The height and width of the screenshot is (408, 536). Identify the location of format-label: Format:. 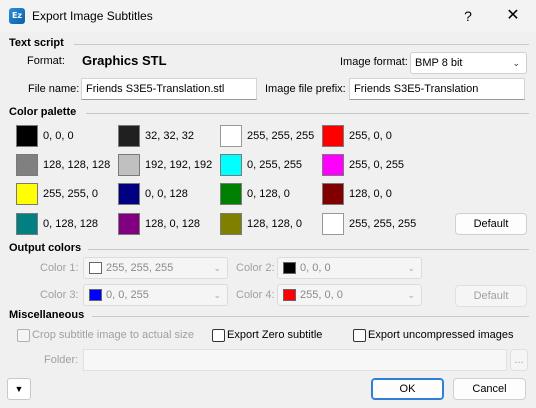
(46, 61).